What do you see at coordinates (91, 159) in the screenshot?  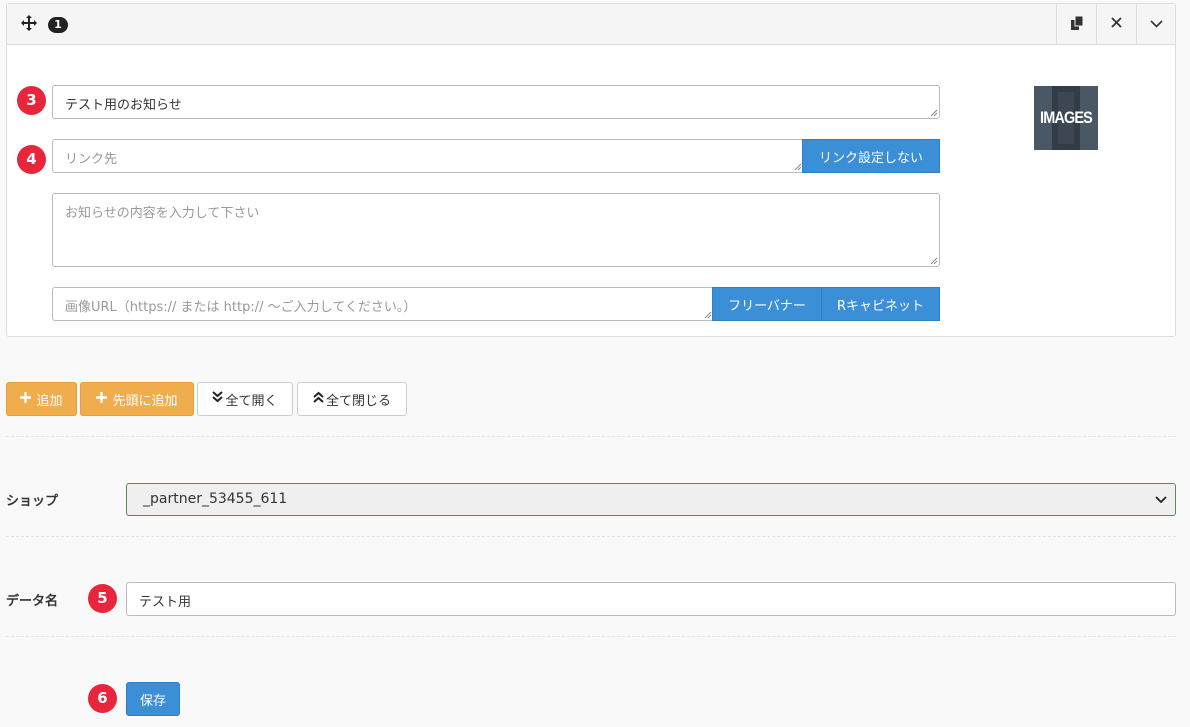 I see `link-input-placeholder: リンク先` at bounding box center [91, 159].